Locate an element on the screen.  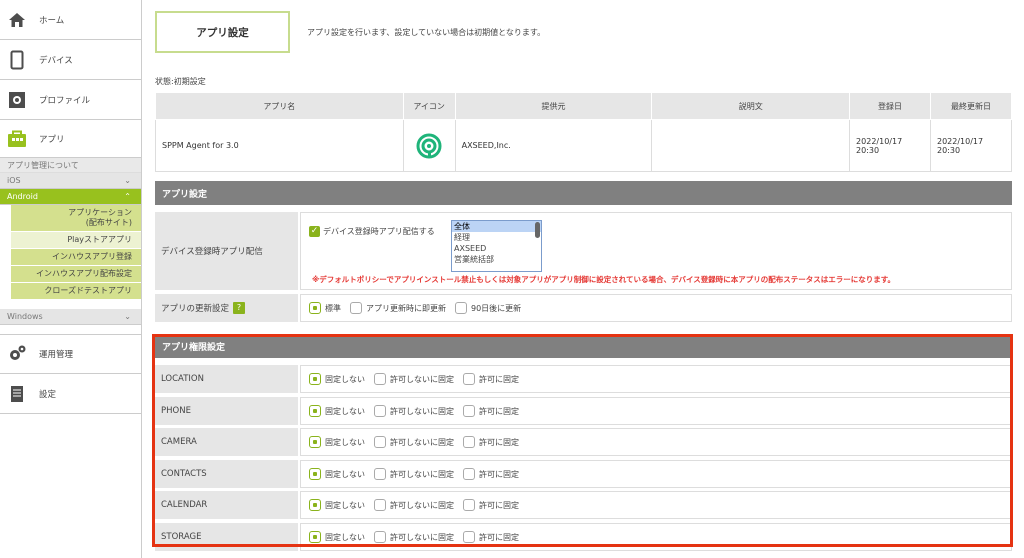
description-cell is located at coordinates (751, 145).